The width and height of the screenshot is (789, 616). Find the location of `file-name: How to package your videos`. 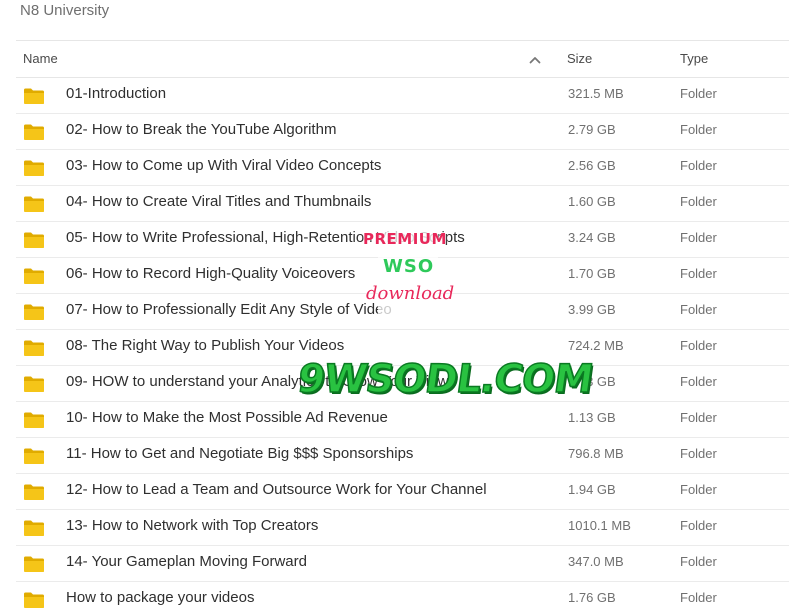

file-name: How to package your videos is located at coordinates (160, 597).